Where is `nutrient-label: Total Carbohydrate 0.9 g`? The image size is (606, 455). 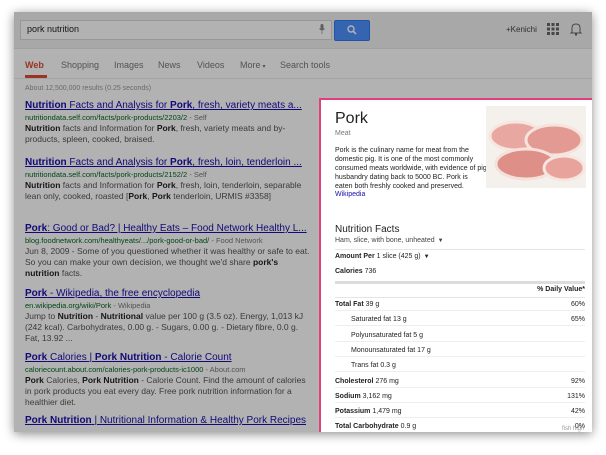
nutrient-label: Total Carbohydrate 0.9 g is located at coordinates (375, 426).